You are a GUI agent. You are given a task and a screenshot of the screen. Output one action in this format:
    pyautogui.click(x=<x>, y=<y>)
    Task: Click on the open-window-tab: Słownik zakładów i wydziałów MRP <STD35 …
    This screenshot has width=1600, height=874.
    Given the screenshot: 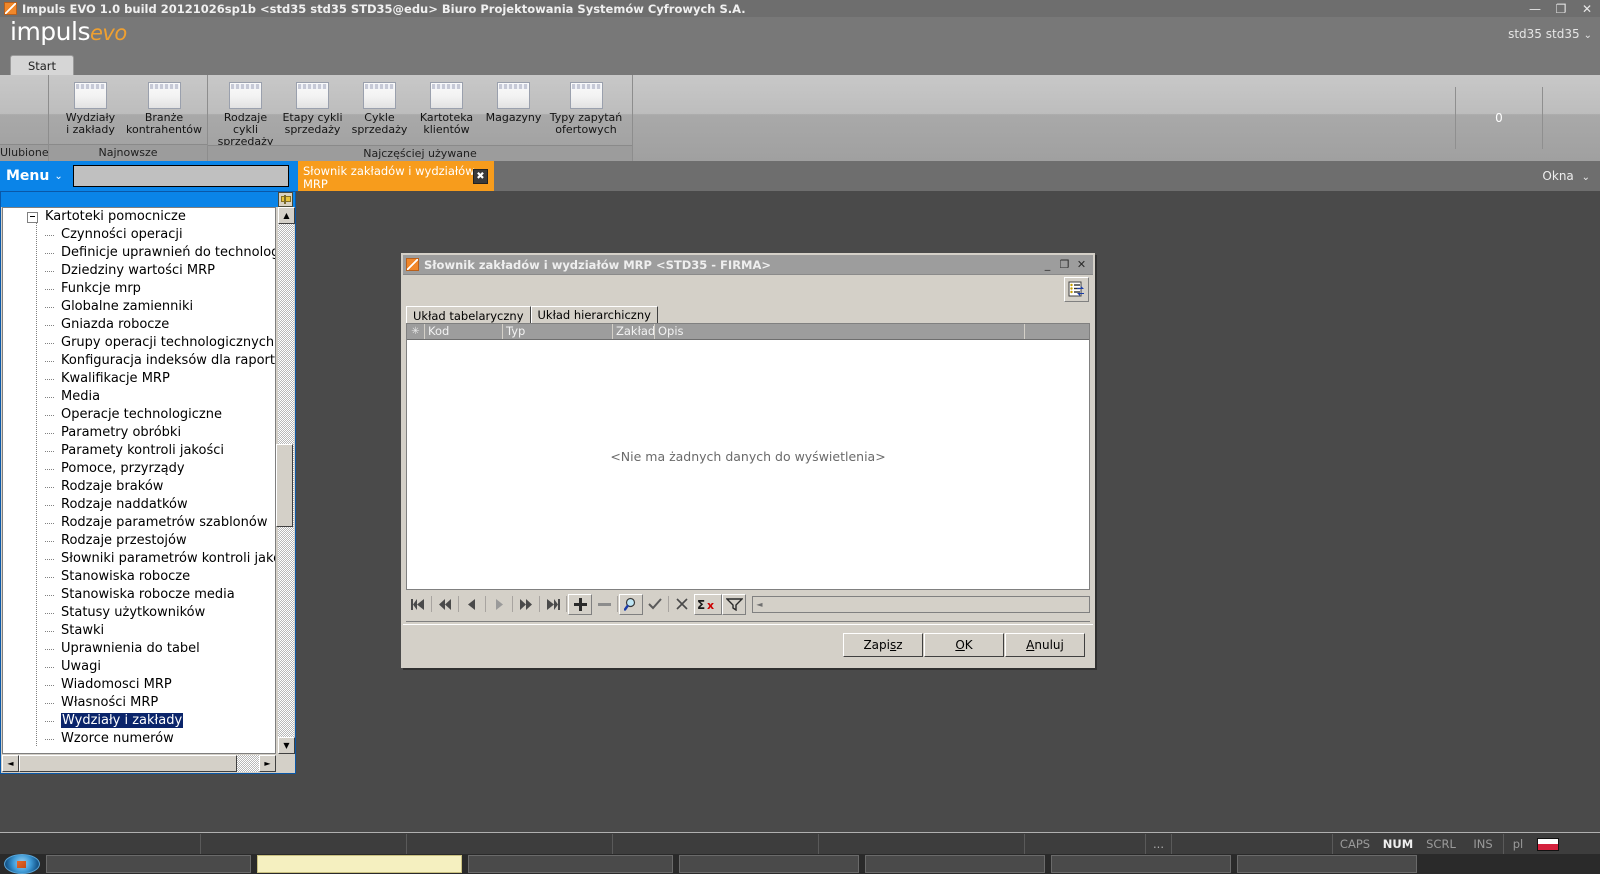 What is the action you would take?
    pyautogui.click(x=396, y=182)
    